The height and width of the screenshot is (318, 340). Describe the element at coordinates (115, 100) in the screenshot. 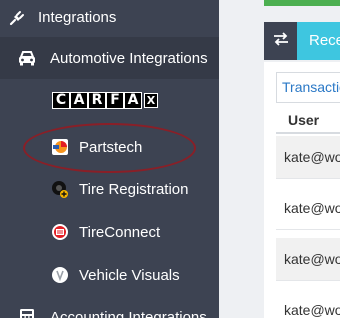

I see `carfax-letter: F` at that location.